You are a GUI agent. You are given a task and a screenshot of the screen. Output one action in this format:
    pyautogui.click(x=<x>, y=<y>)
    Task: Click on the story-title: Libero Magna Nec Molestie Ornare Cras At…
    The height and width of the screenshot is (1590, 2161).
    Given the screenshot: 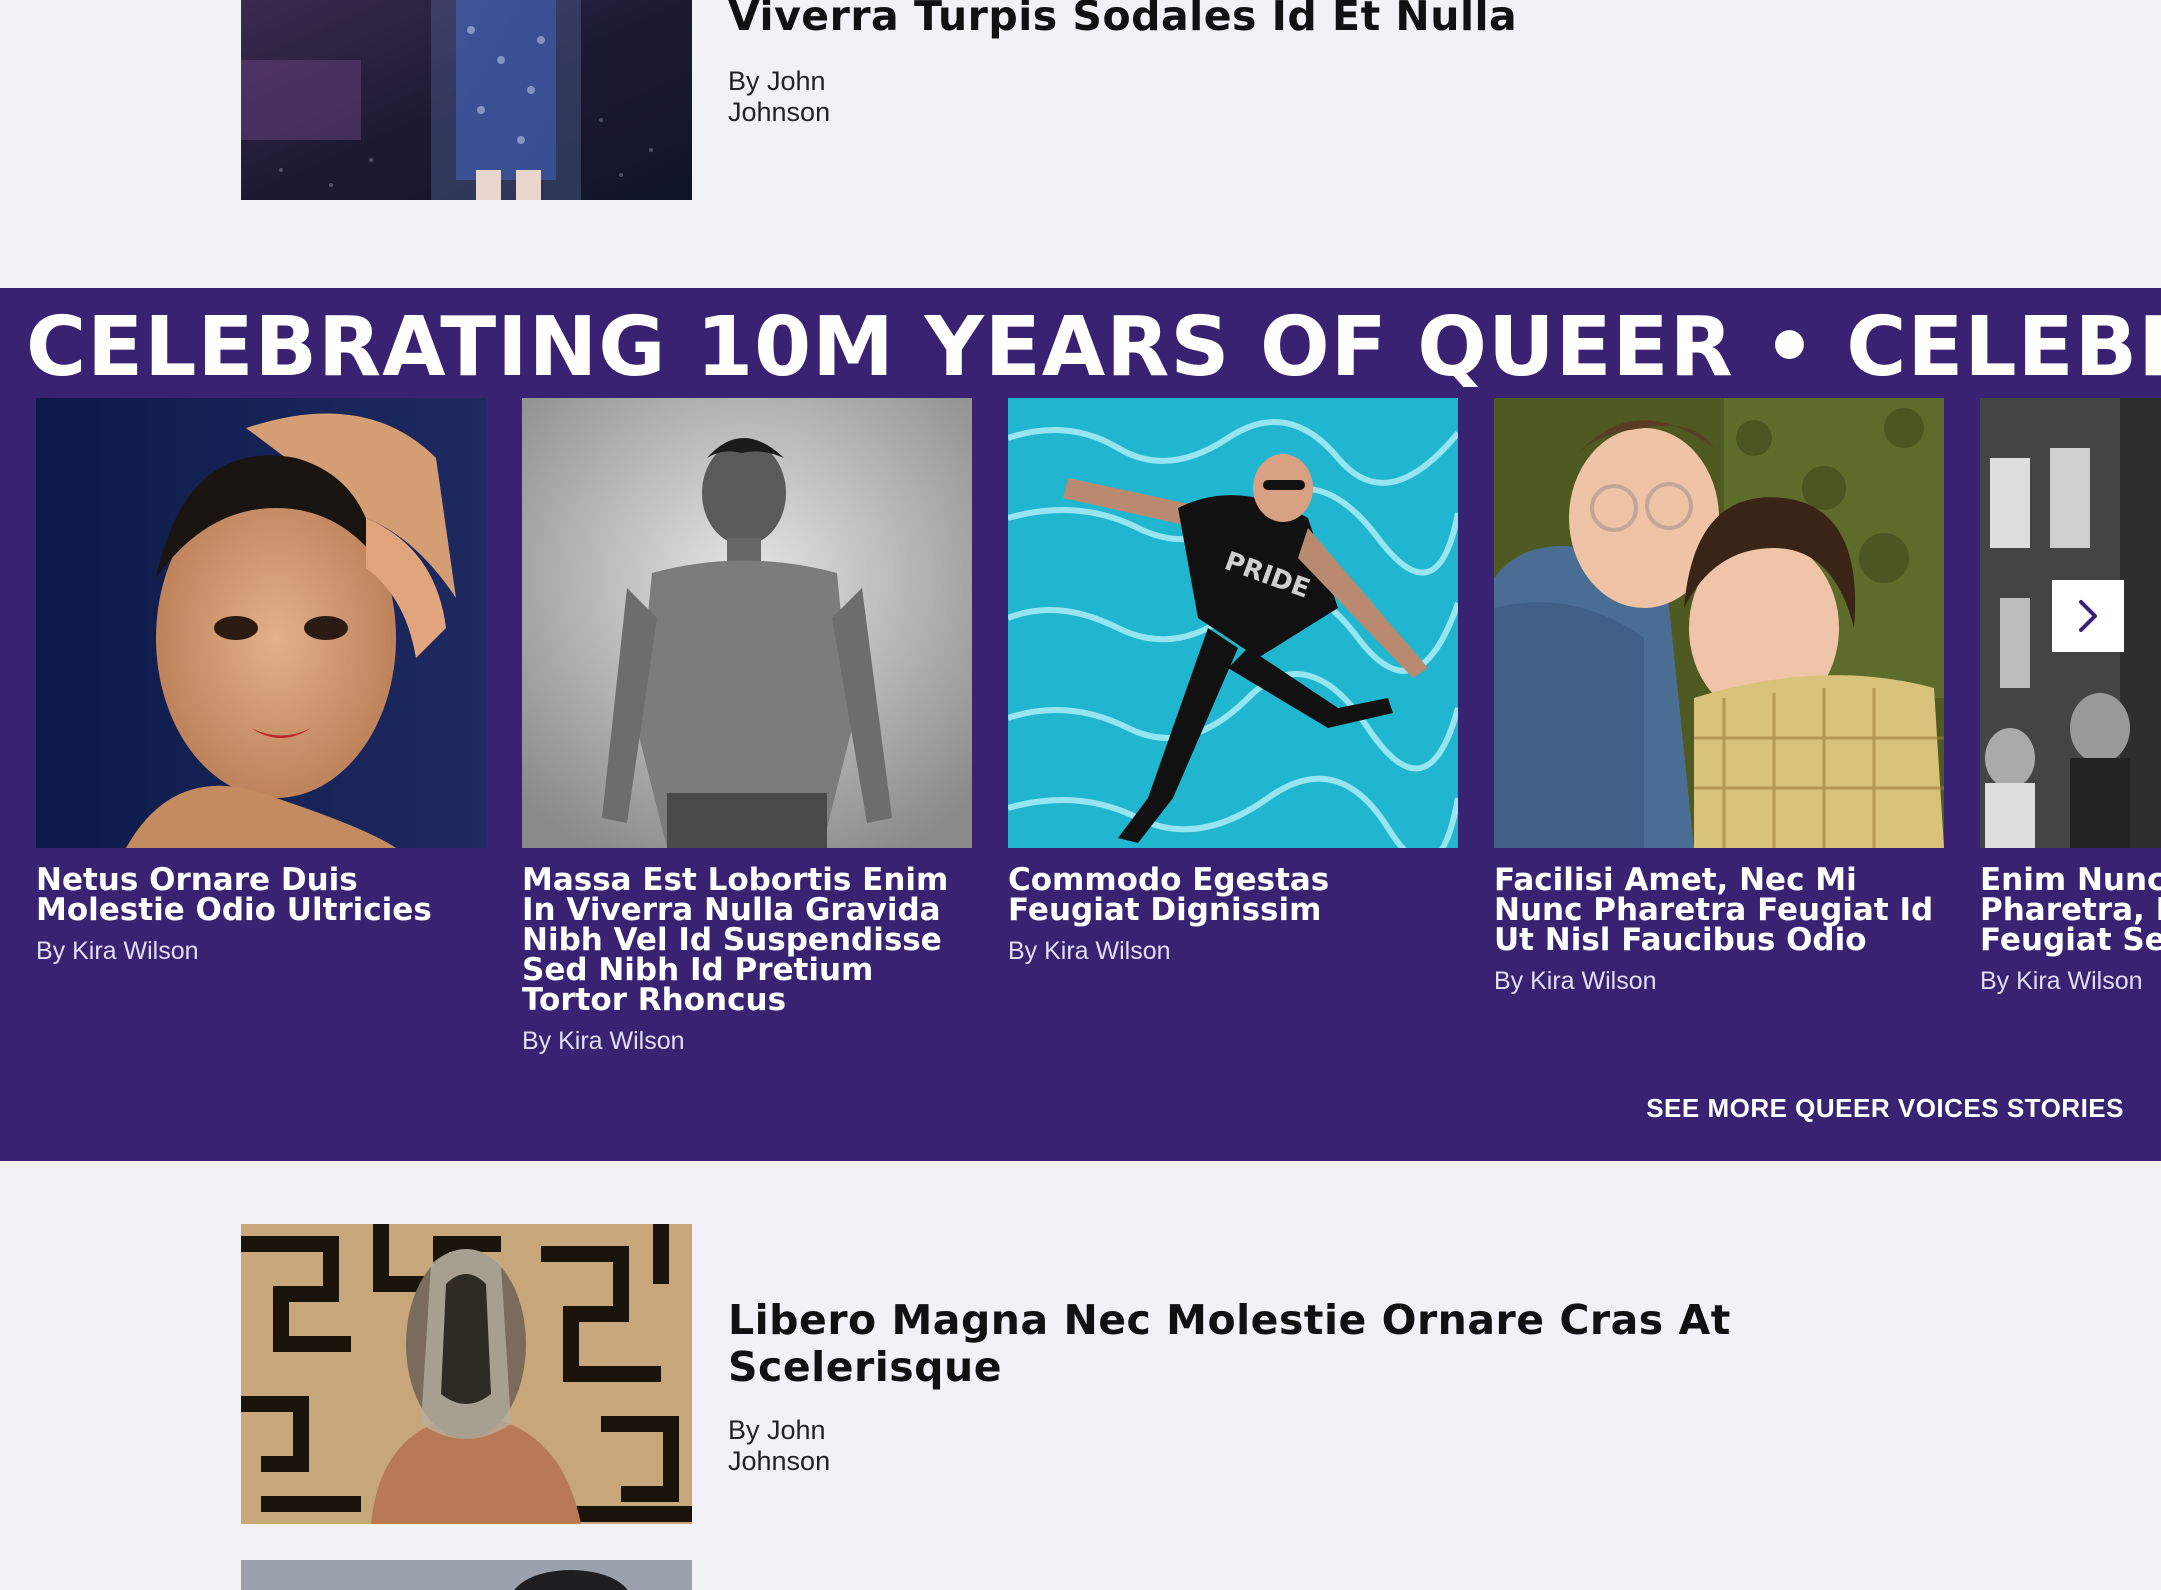 What is the action you would take?
    pyautogui.click(x=1278, y=1344)
    